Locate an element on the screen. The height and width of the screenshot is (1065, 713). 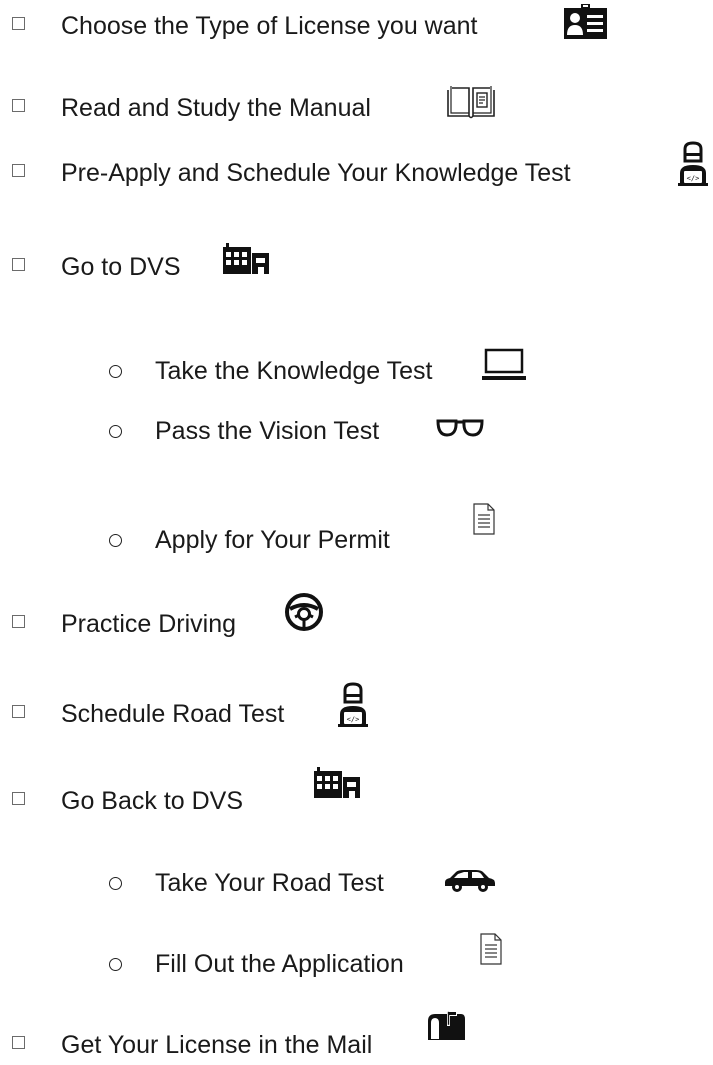
mailbox-icon is located at coordinates (446, 1027).